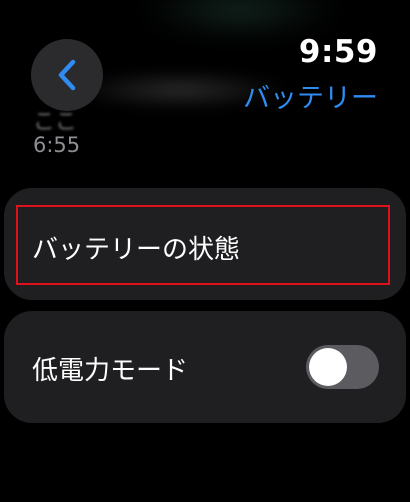  I want to click on page-title: バッテリー, so click(310, 98).